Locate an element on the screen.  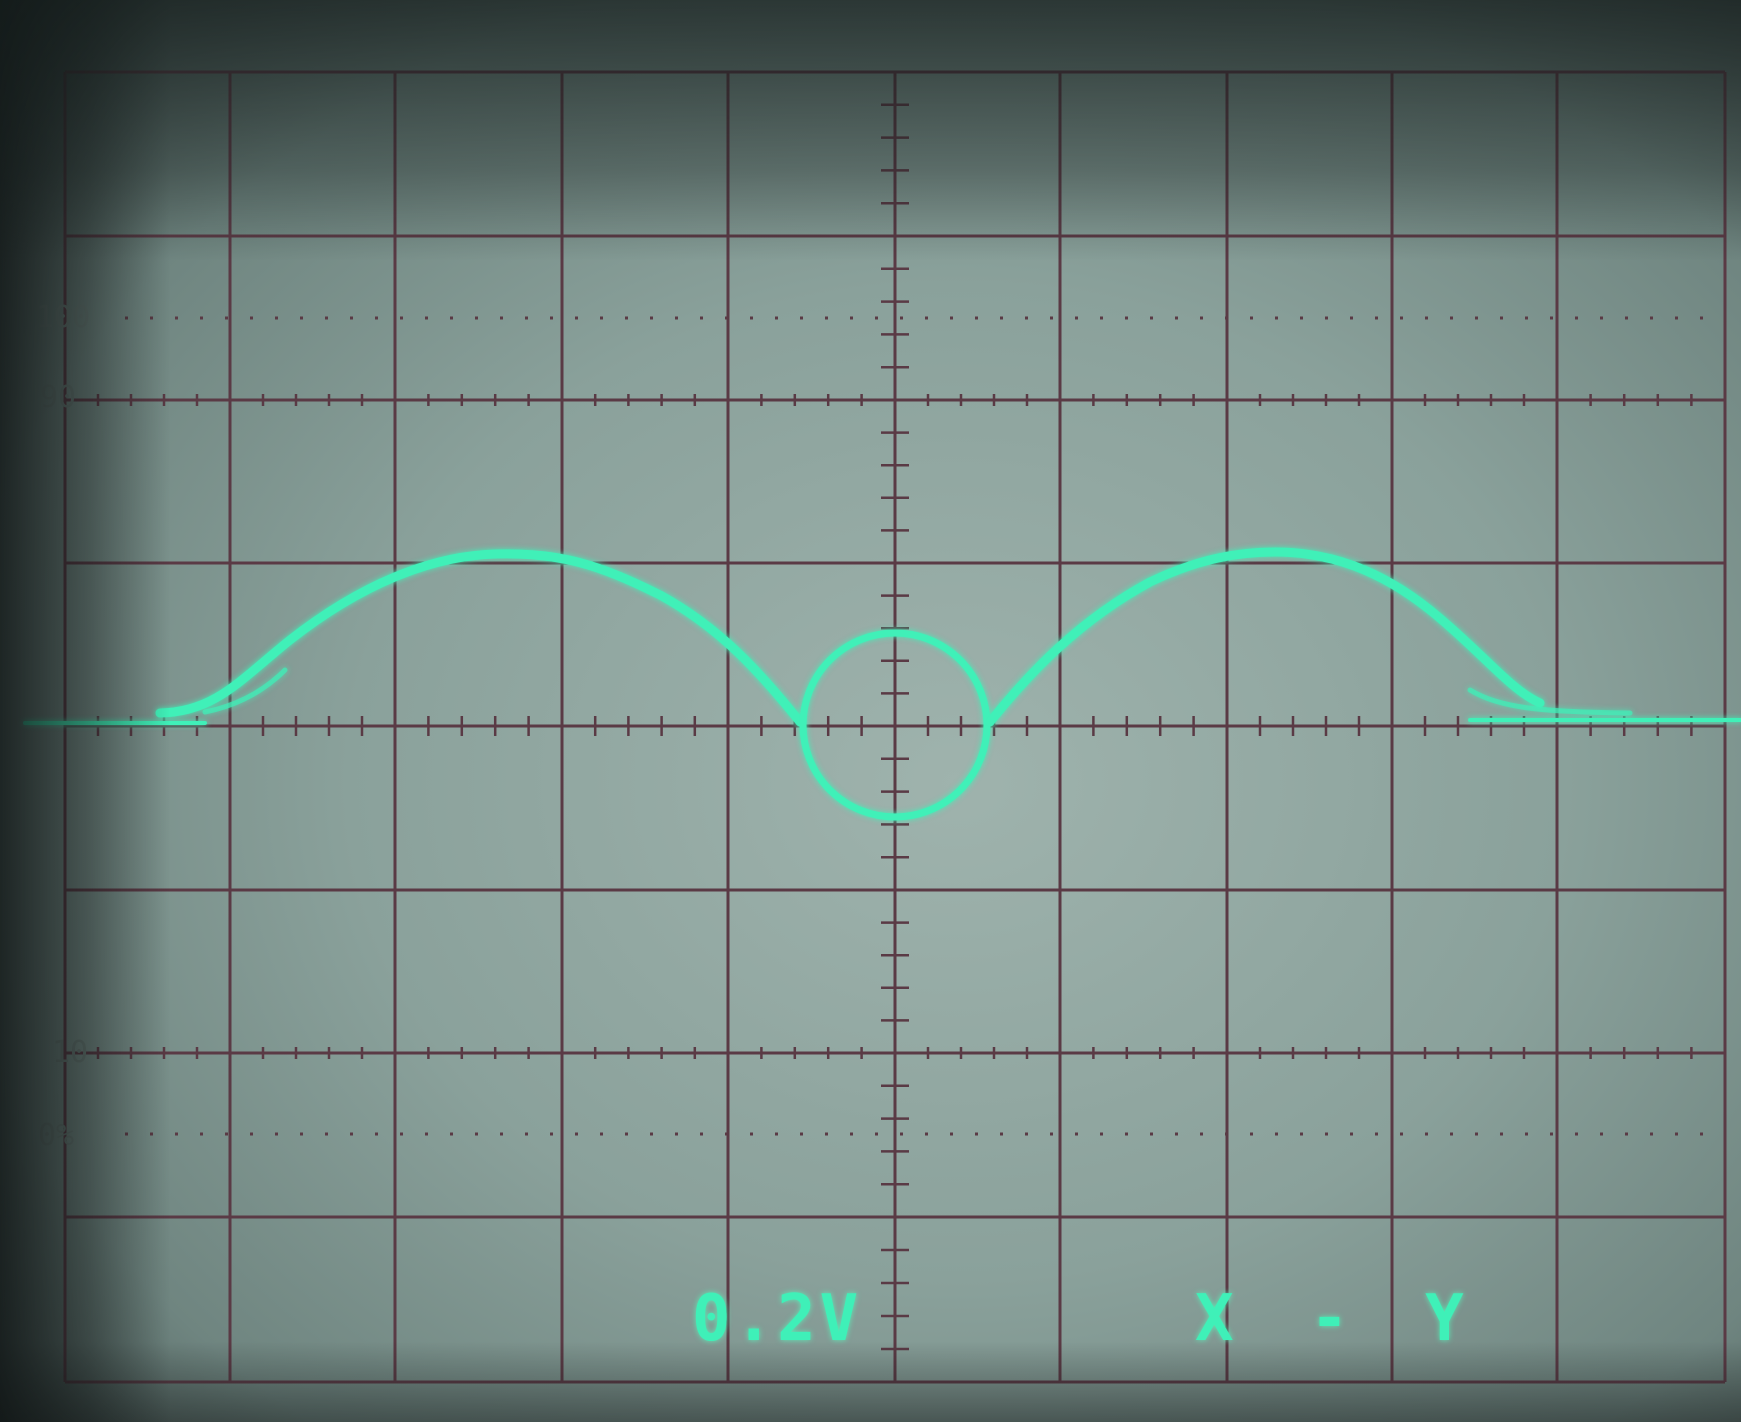
label-10-percent: 10 is located at coordinates (70, 1052).